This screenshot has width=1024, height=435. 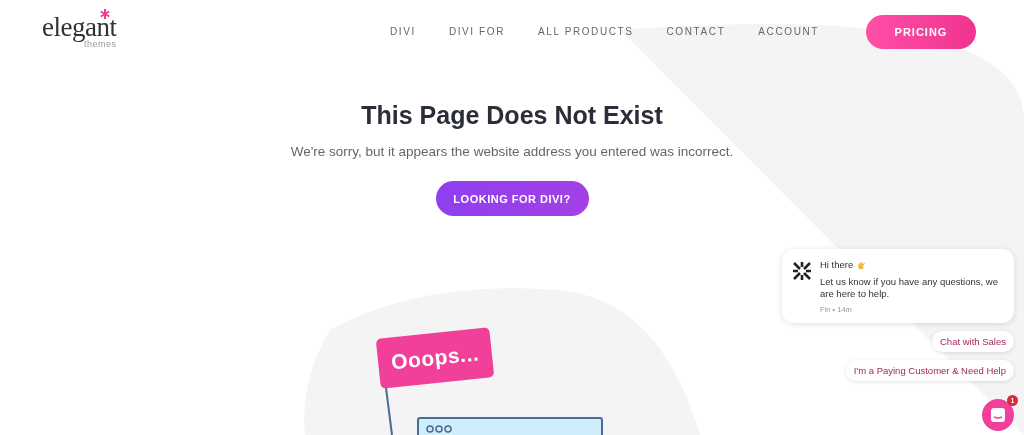 What do you see at coordinates (929, 370) in the screenshot?
I see `quick-reply-button: I'm a Paying Customer & Need Help` at bounding box center [929, 370].